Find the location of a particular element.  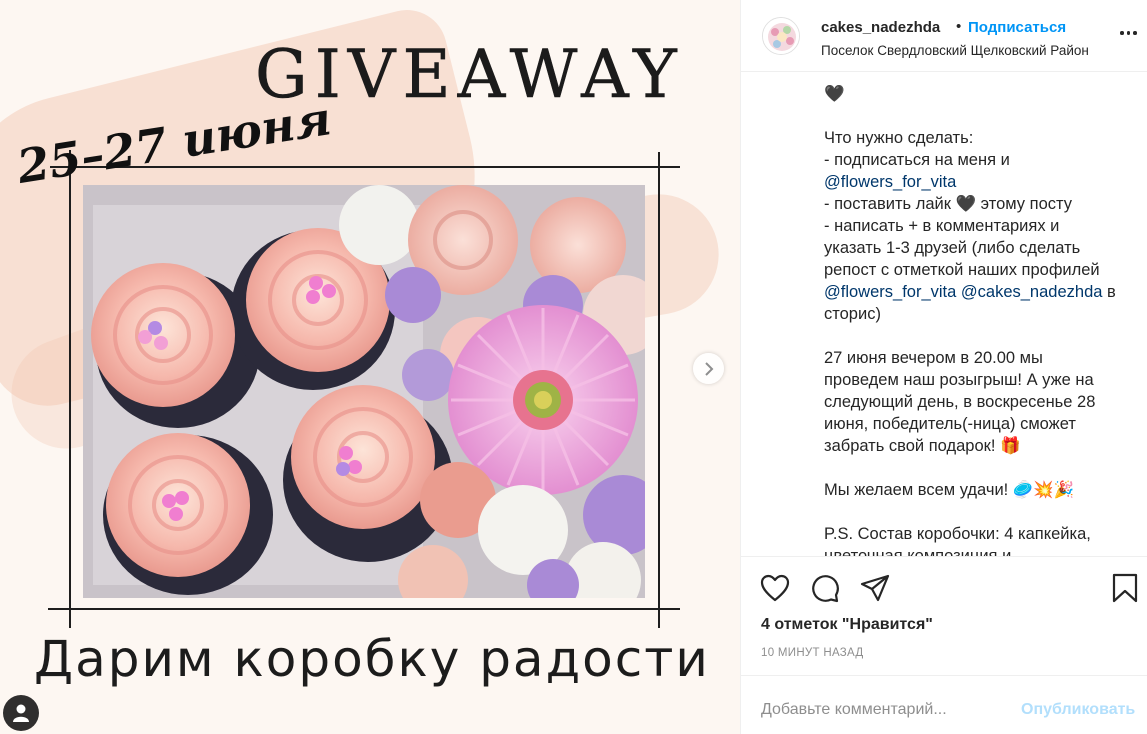

next-arrow-icon is located at coordinates (709, 368).